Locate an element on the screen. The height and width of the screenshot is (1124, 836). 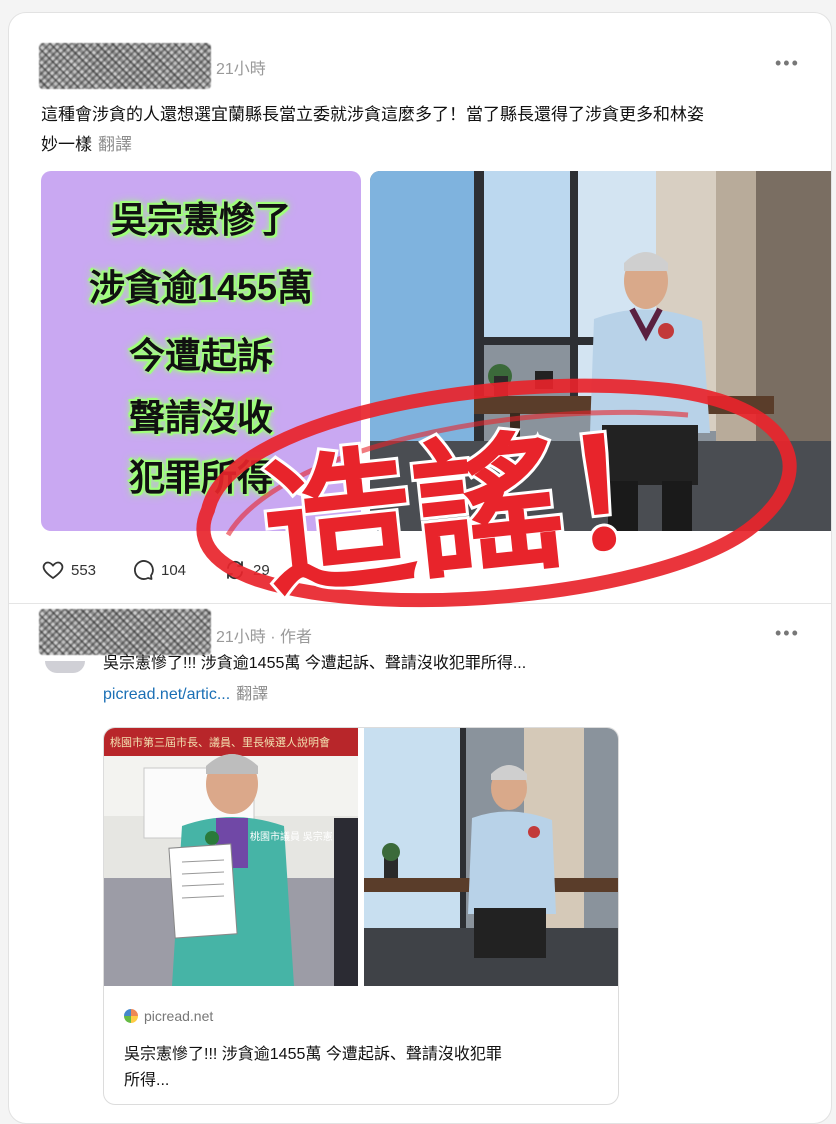
avatar is located at coordinates (65, 667).